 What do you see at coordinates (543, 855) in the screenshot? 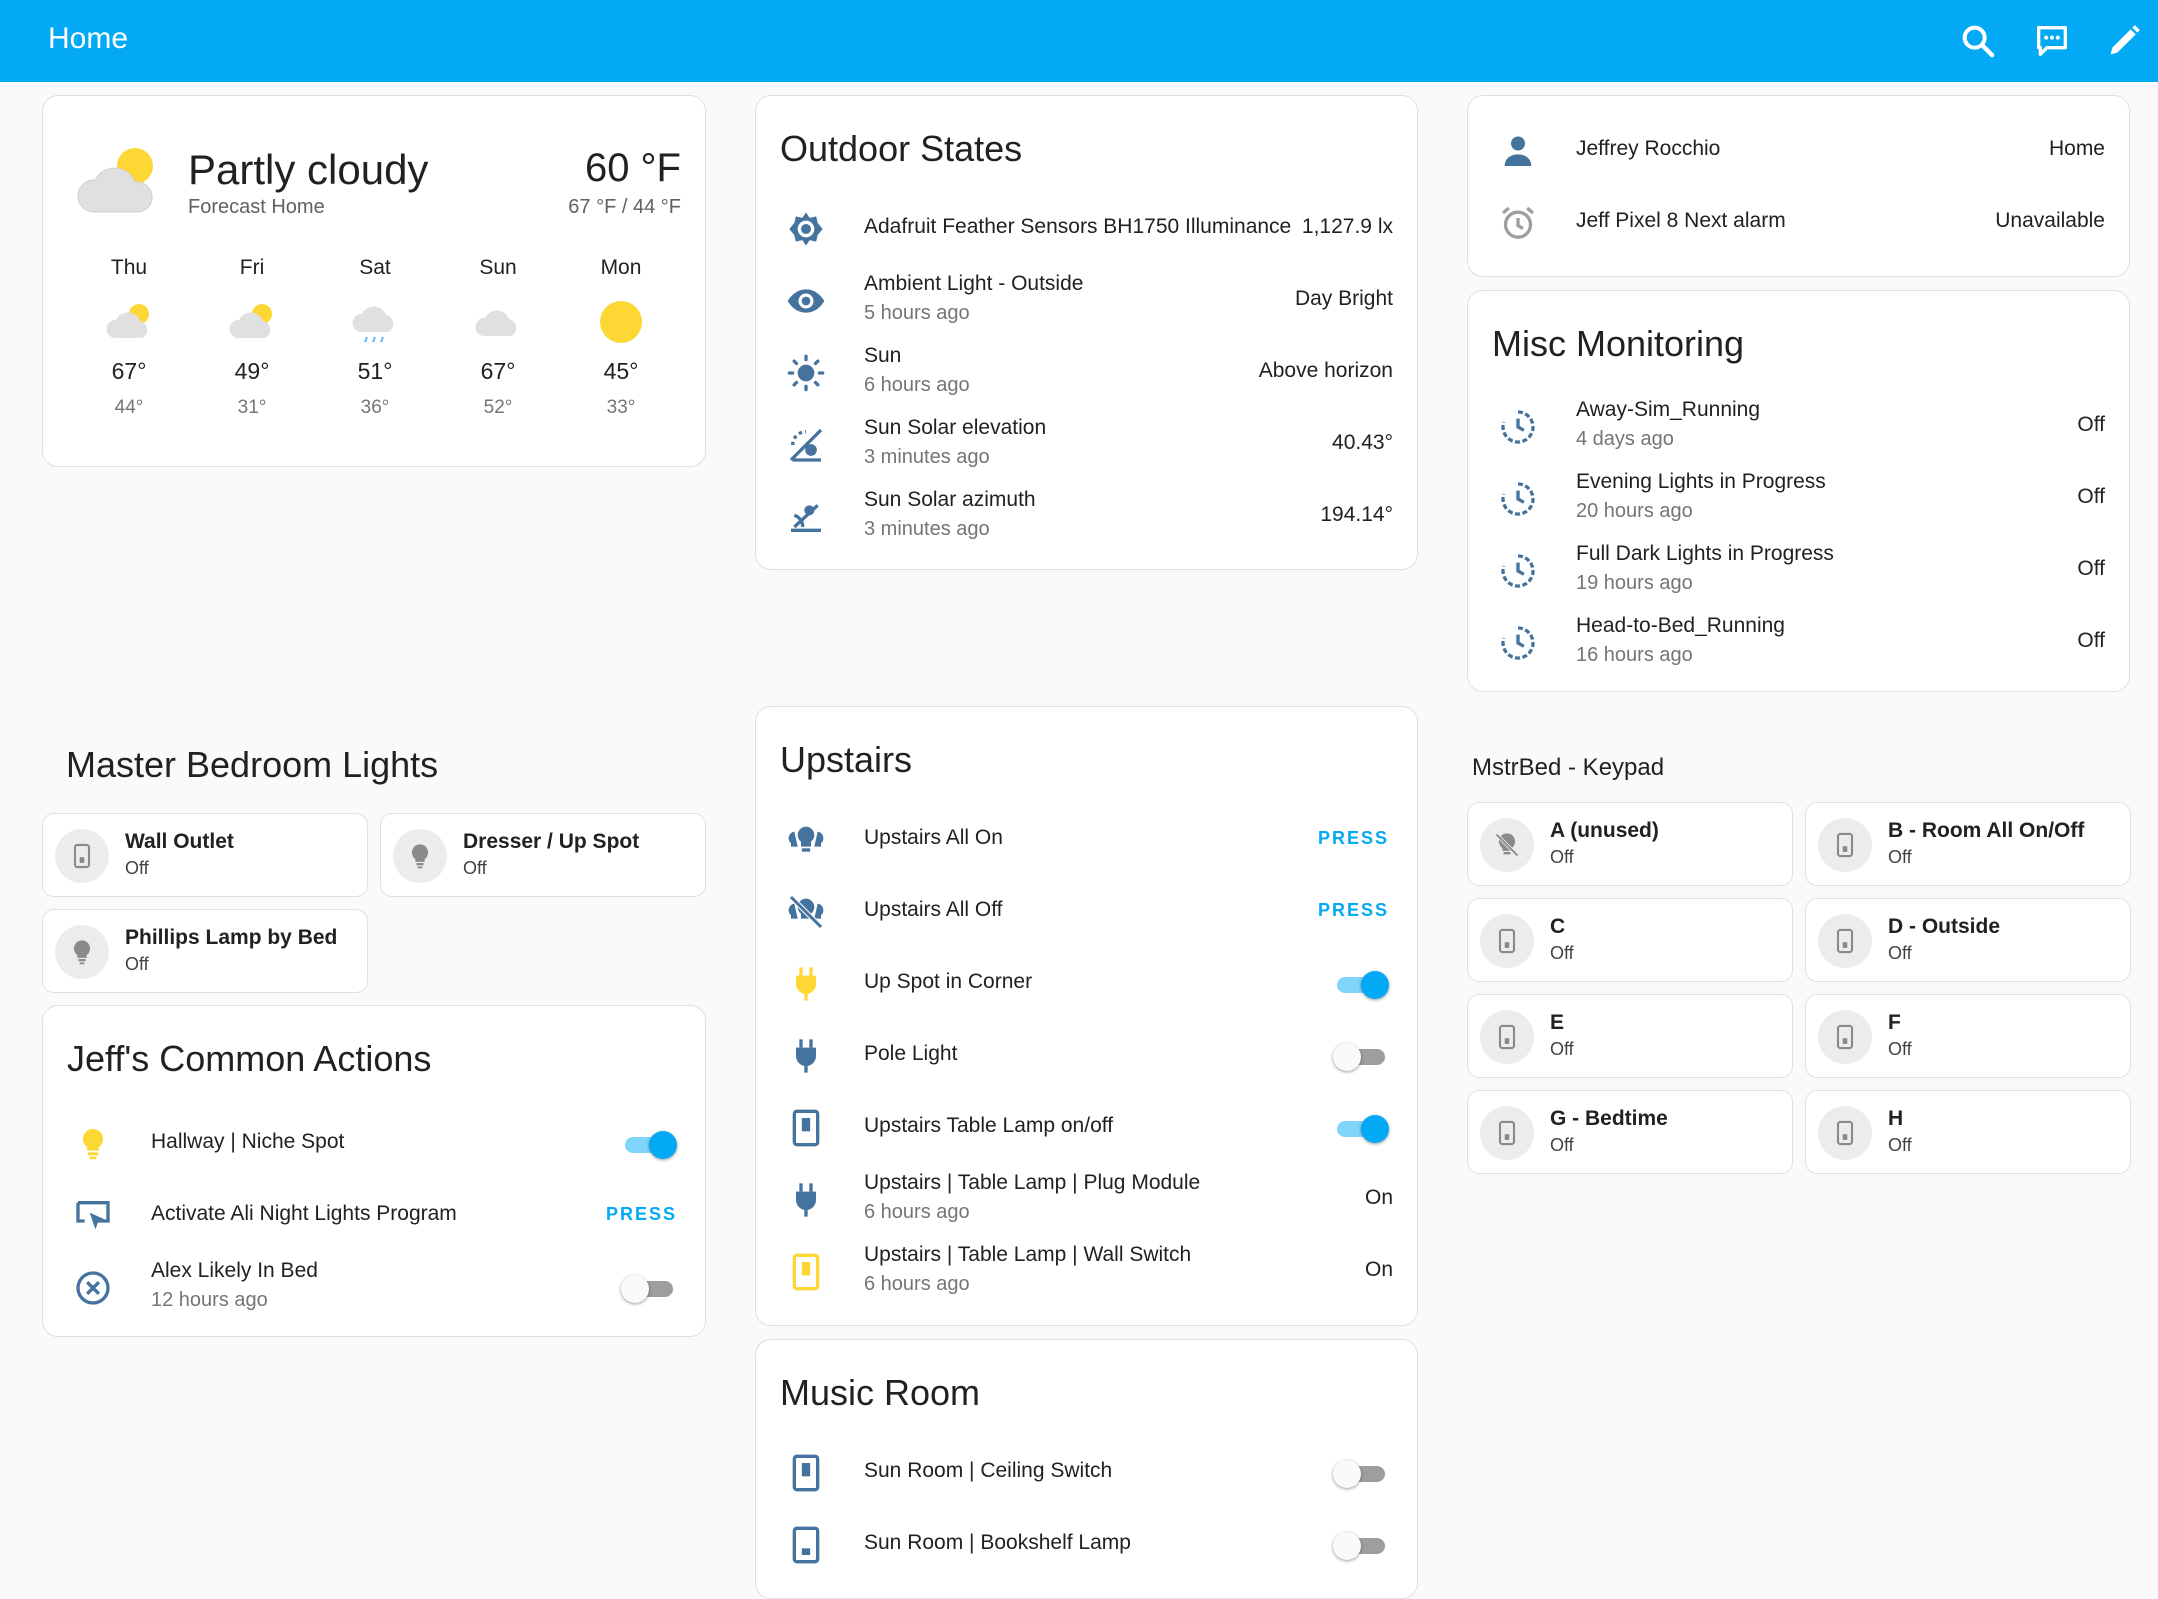
I see `tile-dresser-up-spot: Dresser / Up Spot Off` at bounding box center [543, 855].